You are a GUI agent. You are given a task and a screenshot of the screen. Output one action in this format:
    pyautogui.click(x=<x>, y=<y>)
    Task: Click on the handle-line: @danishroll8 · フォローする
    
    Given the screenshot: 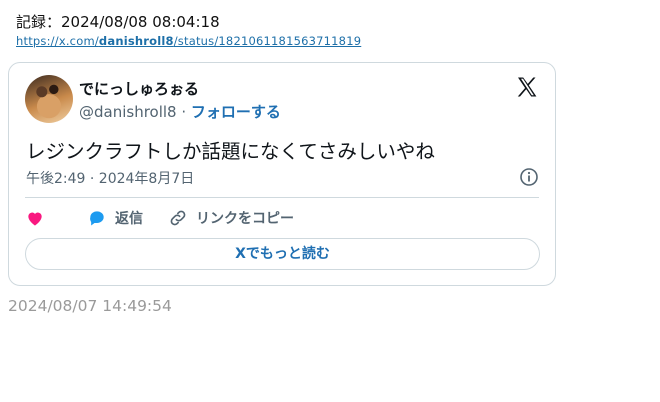 What is the action you would take?
    pyautogui.click(x=180, y=111)
    